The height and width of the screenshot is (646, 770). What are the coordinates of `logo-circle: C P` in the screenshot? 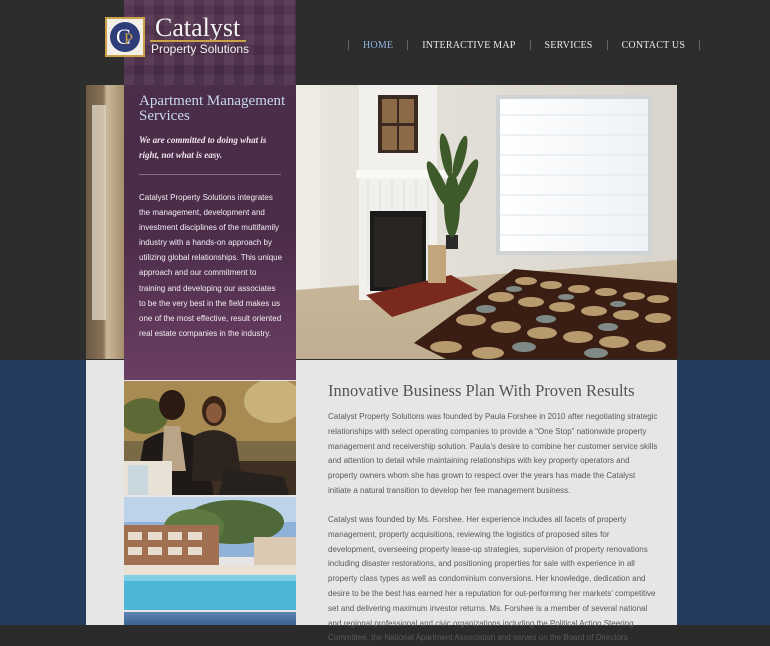 It's located at (125, 37).